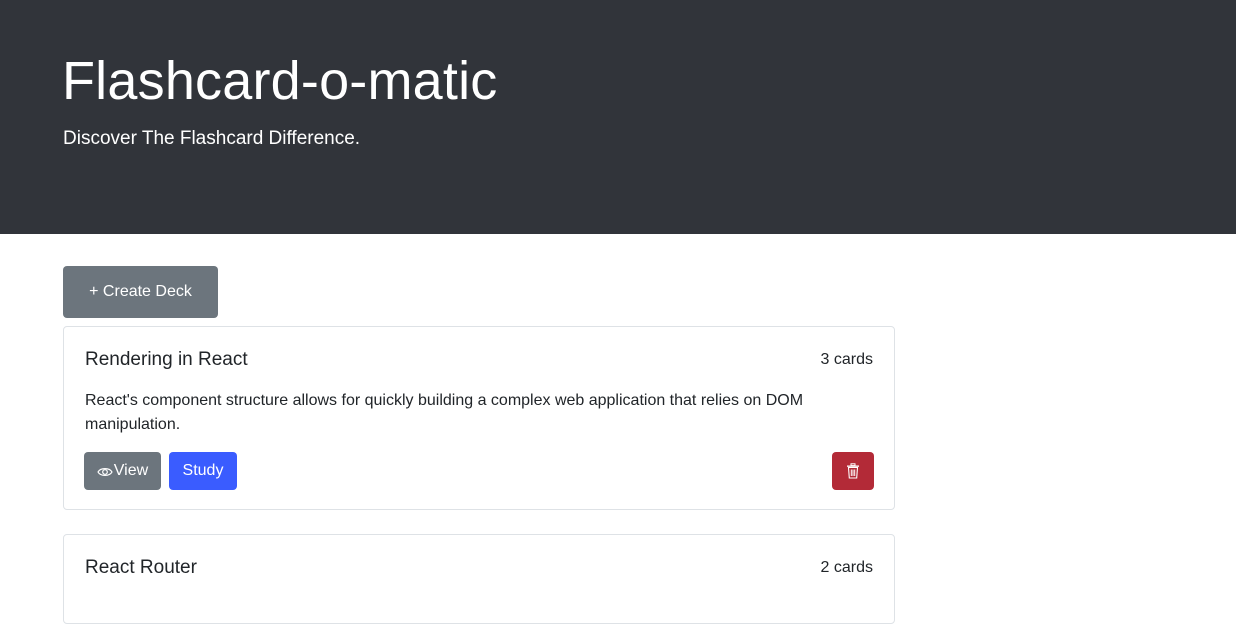 This screenshot has width=1236, height=624. Describe the element at coordinates (105, 471) in the screenshot. I see `eye-icon` at that location.